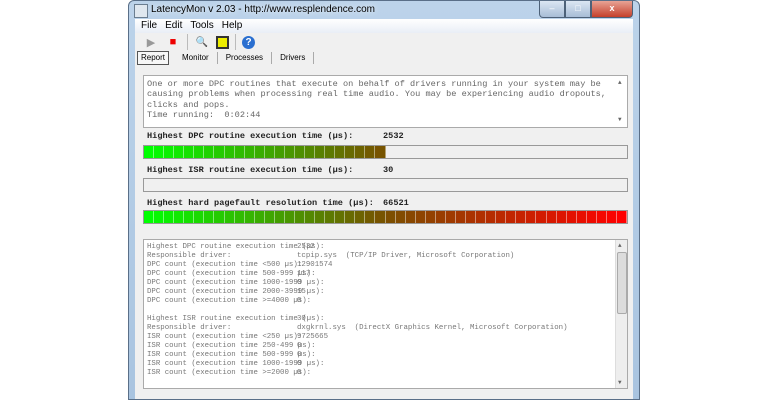 Image resolution: width=770 pixels, height=400 pixels. I want to click on app-icon, so click(141, 11).